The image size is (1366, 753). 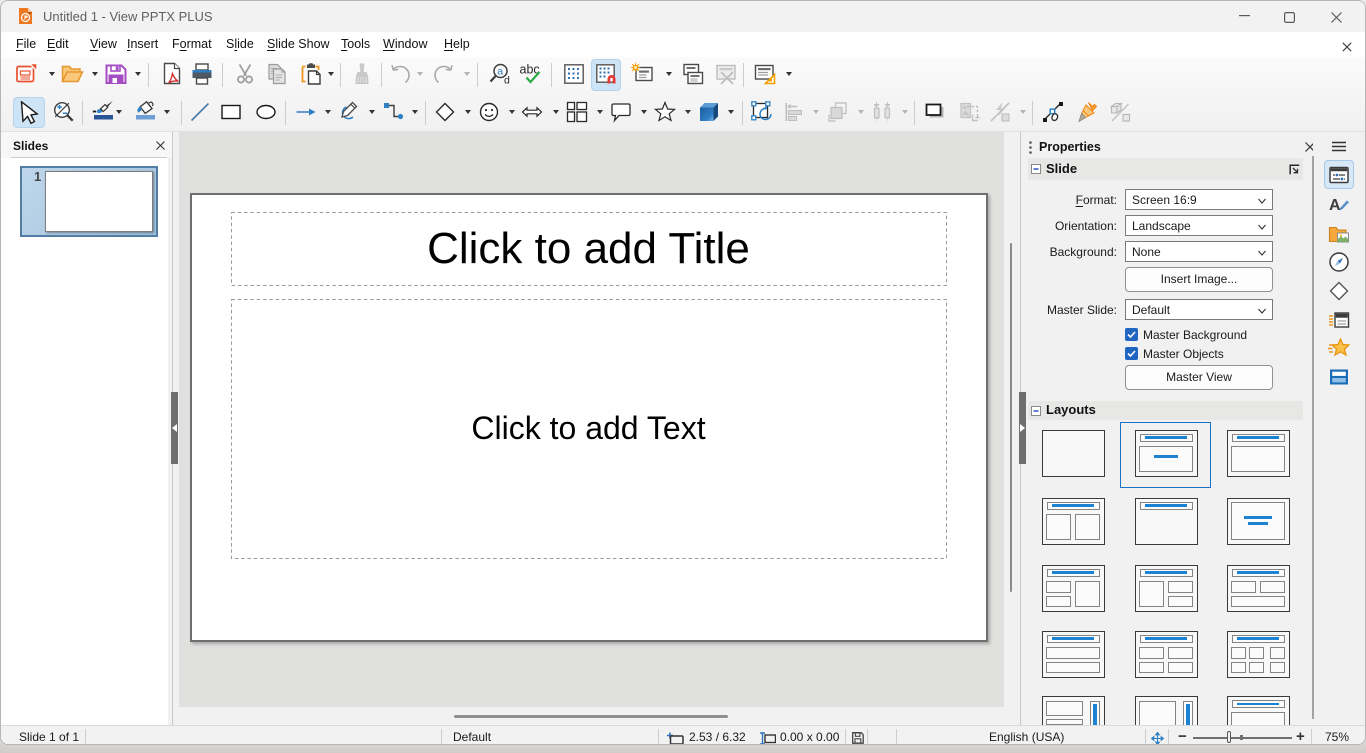 What do you see at coordinates (500, 72) in the screenshot?
I see `svg-text: a` at bounding box center [500, 72].